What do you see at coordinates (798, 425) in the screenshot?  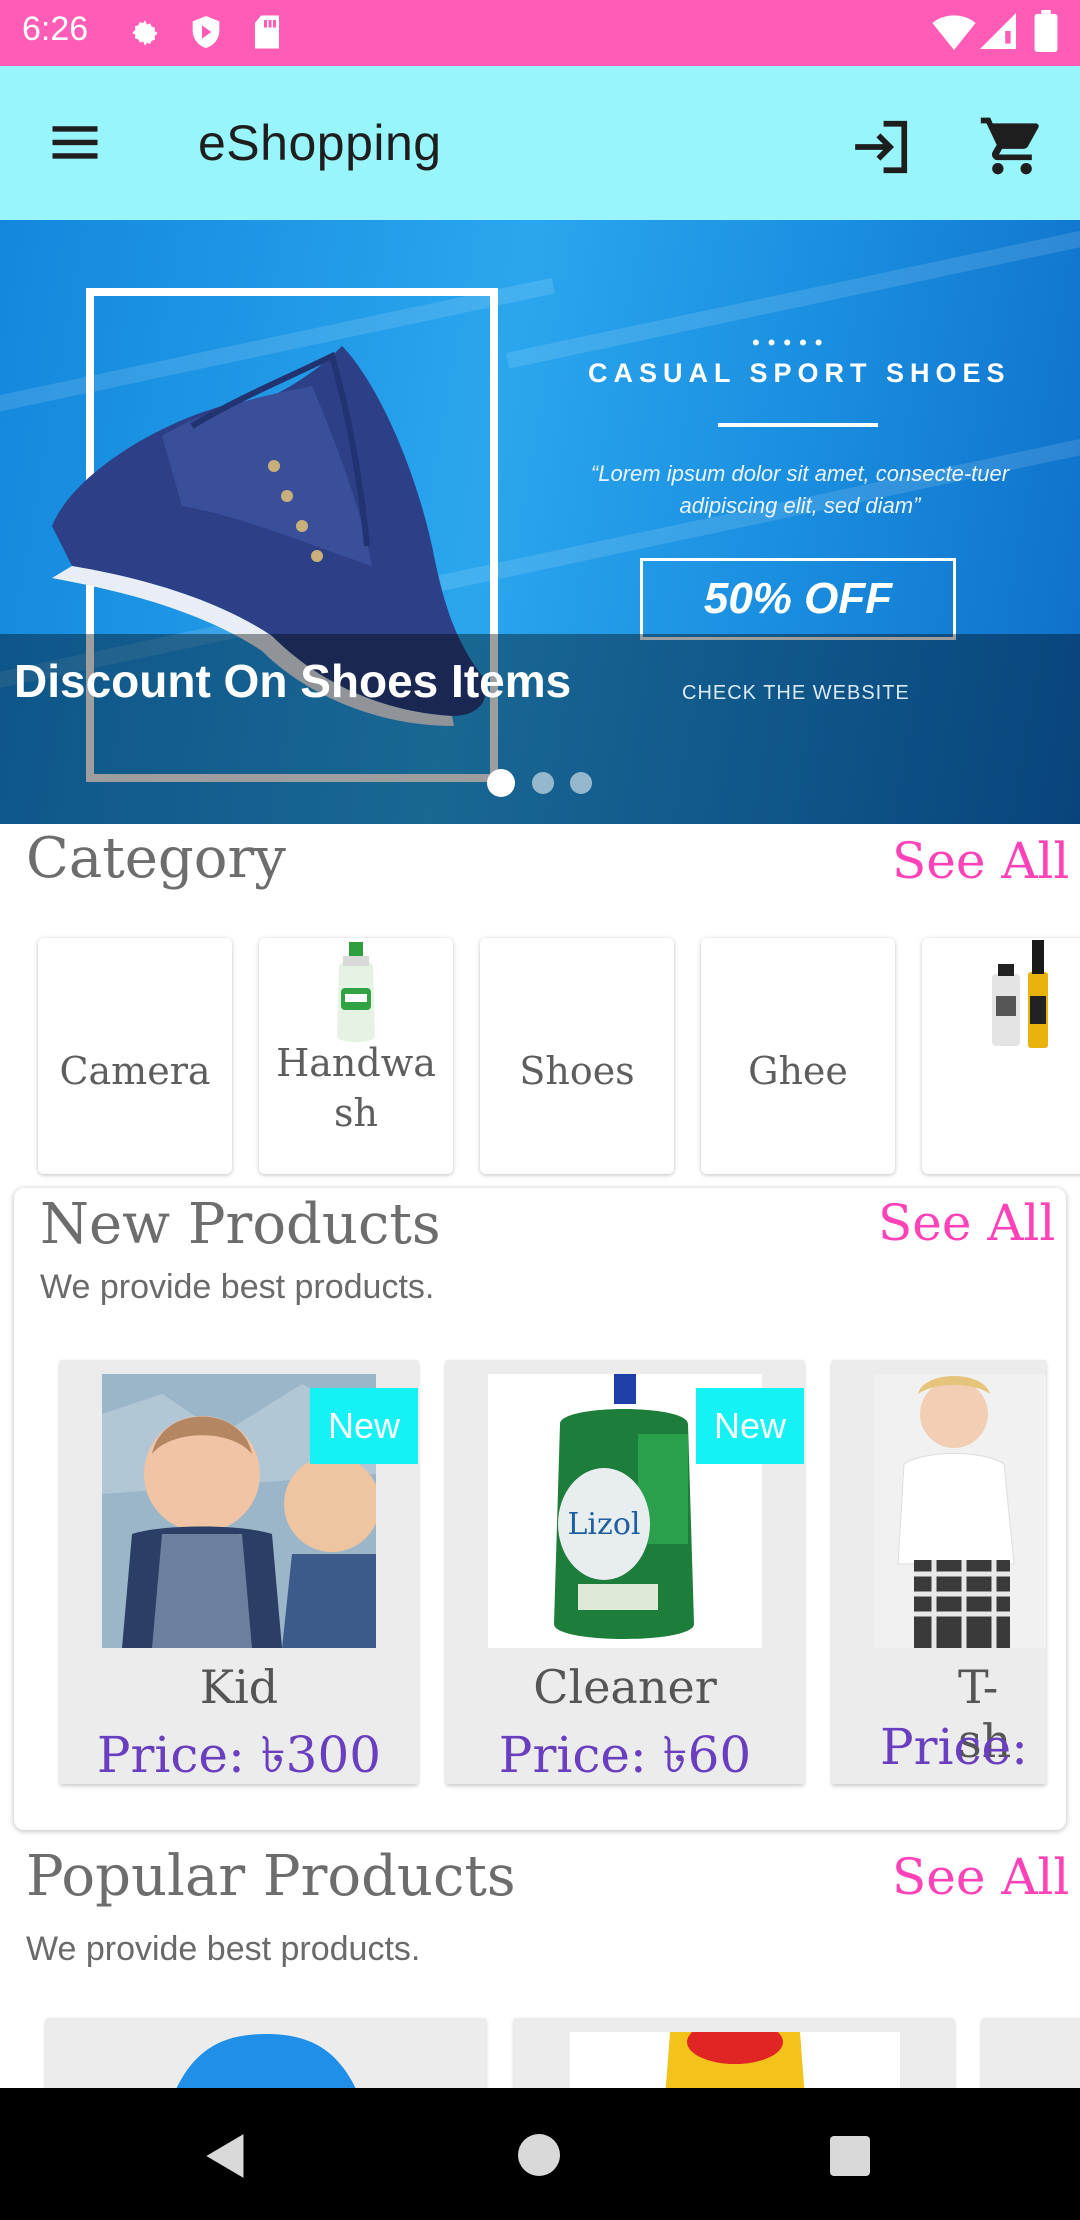 I see `promo-divider` at bounding box center [798, 425].